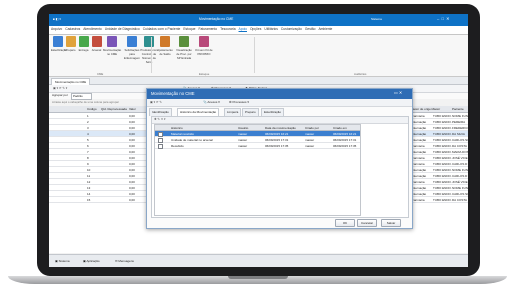 The height and width of the screenshot is (296, 515). What do you see at coordinates (280, 128) in the screenshot?
I see `col-data: Data da movimentação` at bounding box center [280, 128].